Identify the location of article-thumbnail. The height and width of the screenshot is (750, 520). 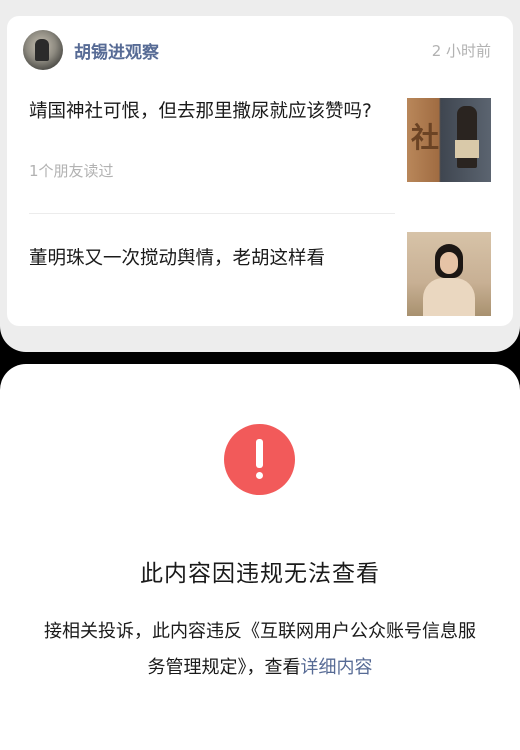
(449, 274).